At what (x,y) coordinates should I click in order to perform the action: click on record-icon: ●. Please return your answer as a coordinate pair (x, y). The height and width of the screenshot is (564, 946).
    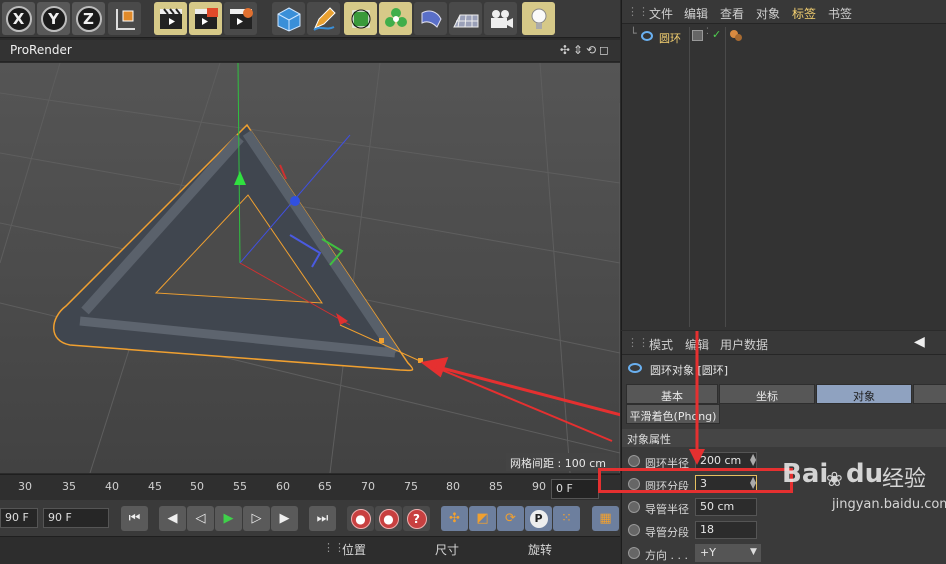
    Looking at the image, I should click on (360, 518).